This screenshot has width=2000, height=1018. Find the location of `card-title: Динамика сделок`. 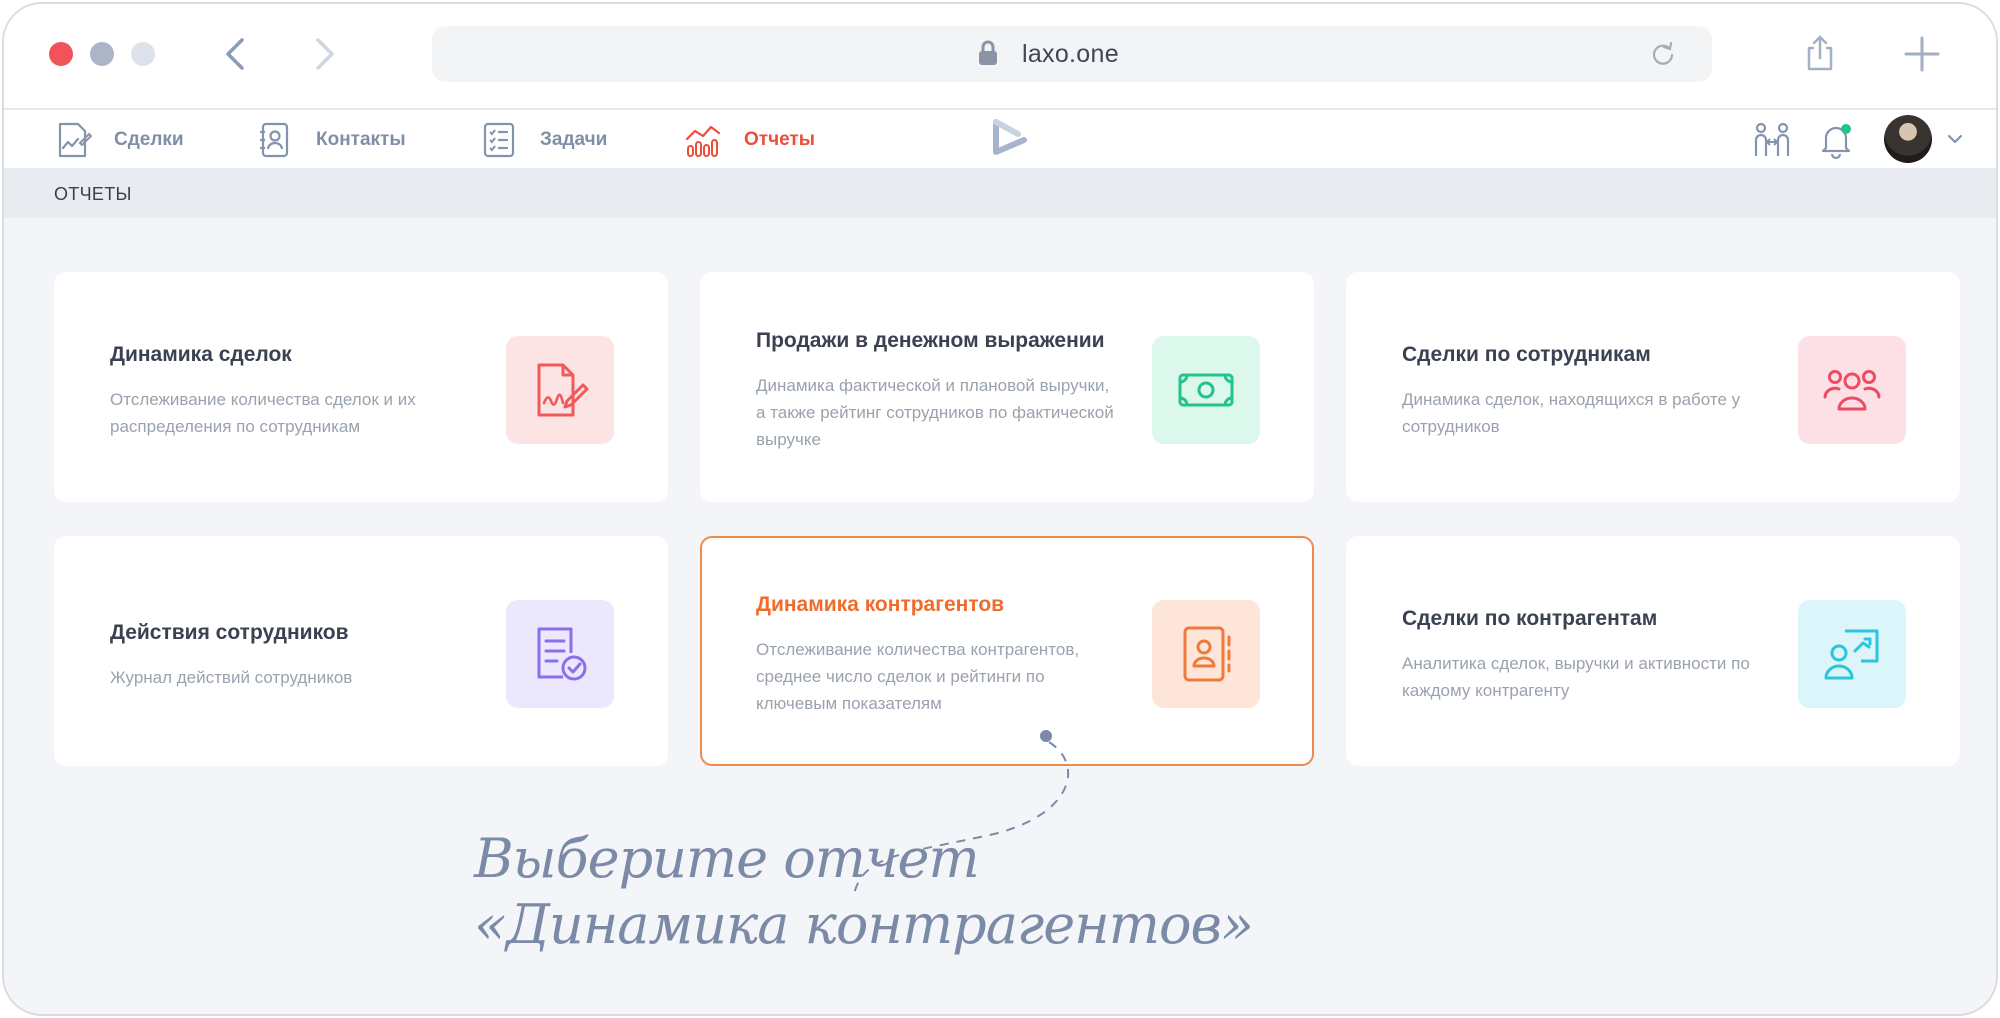

card-title: Динамика сделок is located at coordinates (201, 354).